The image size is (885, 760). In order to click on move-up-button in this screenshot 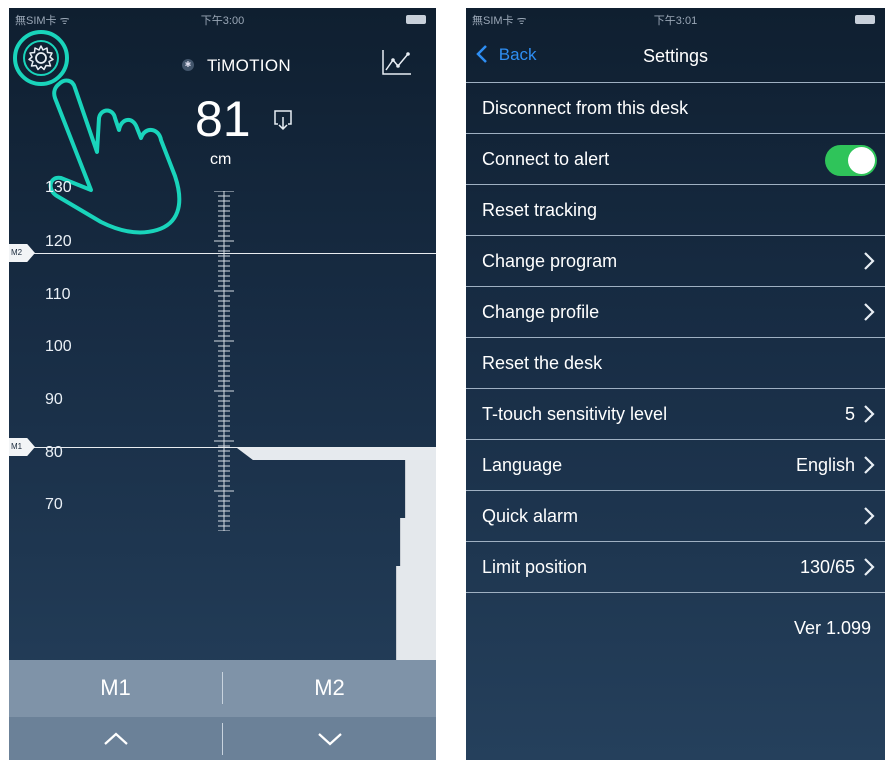, I will do `click(115, 738)`.